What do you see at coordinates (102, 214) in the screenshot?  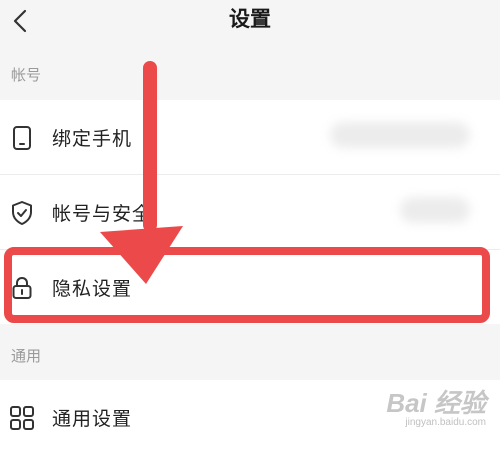 I see `settings-item-label: 帐号与安全` at bounding box center [102, 214].